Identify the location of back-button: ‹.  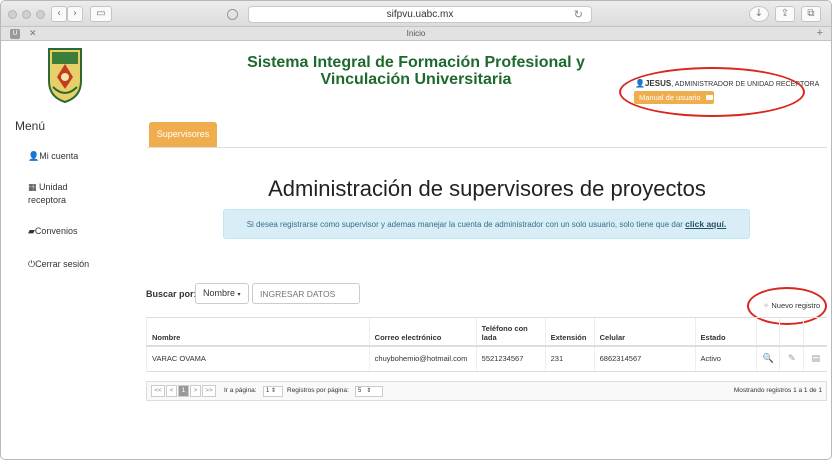
(59, 14).